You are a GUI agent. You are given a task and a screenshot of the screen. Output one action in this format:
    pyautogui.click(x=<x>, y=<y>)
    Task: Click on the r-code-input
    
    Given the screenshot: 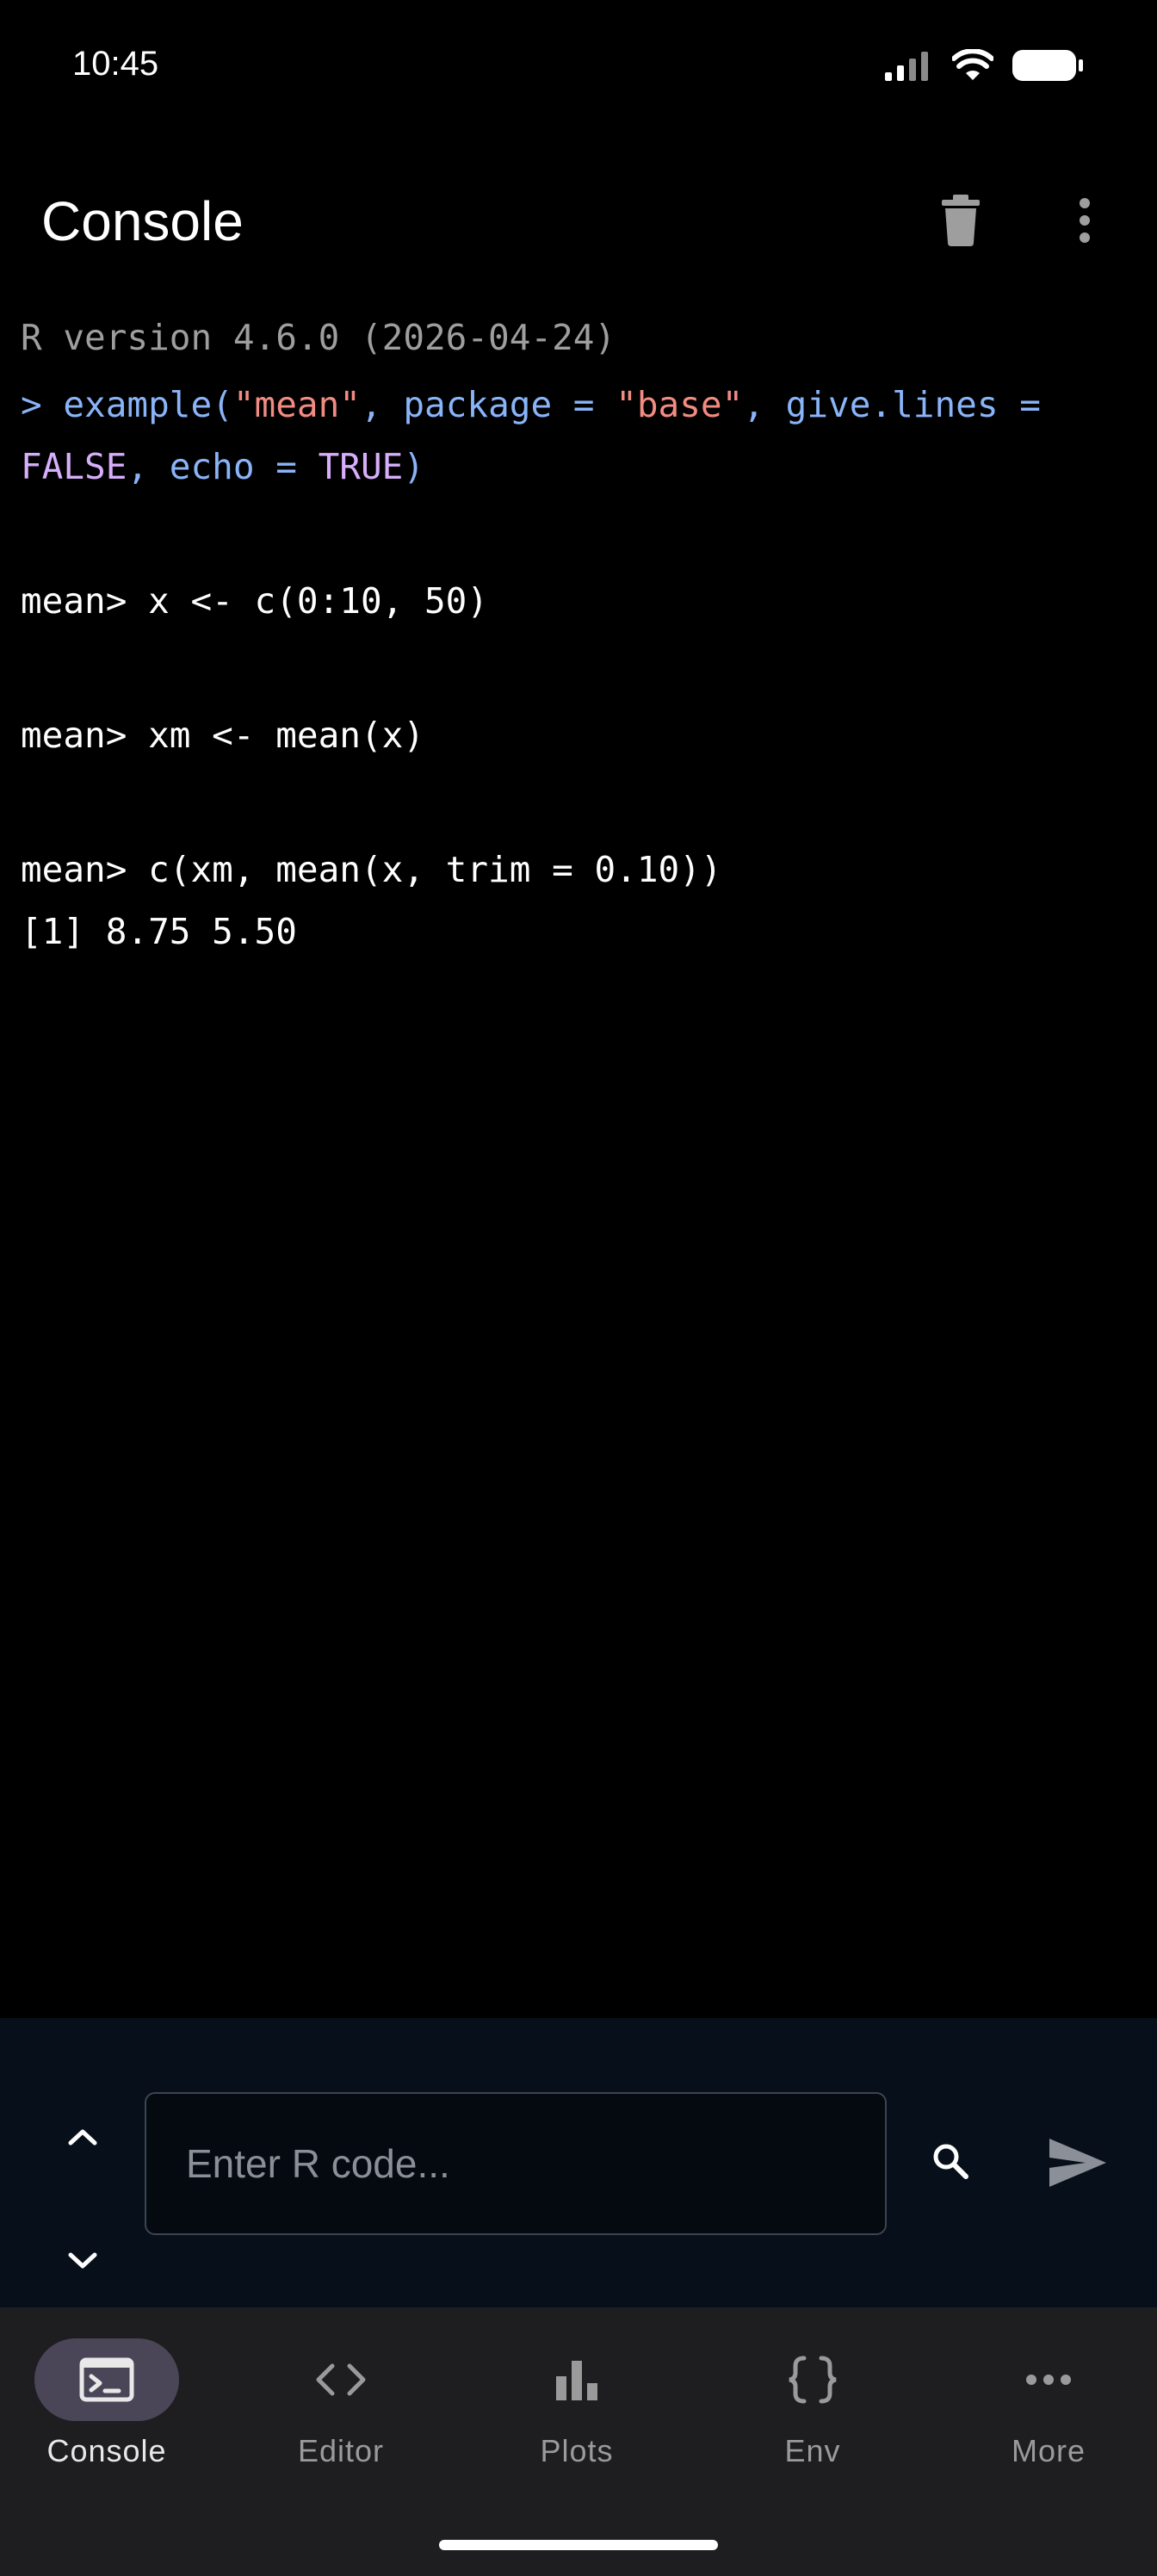 What is the action you would take?
    pyautogui.click(x=516, y=2163)
    